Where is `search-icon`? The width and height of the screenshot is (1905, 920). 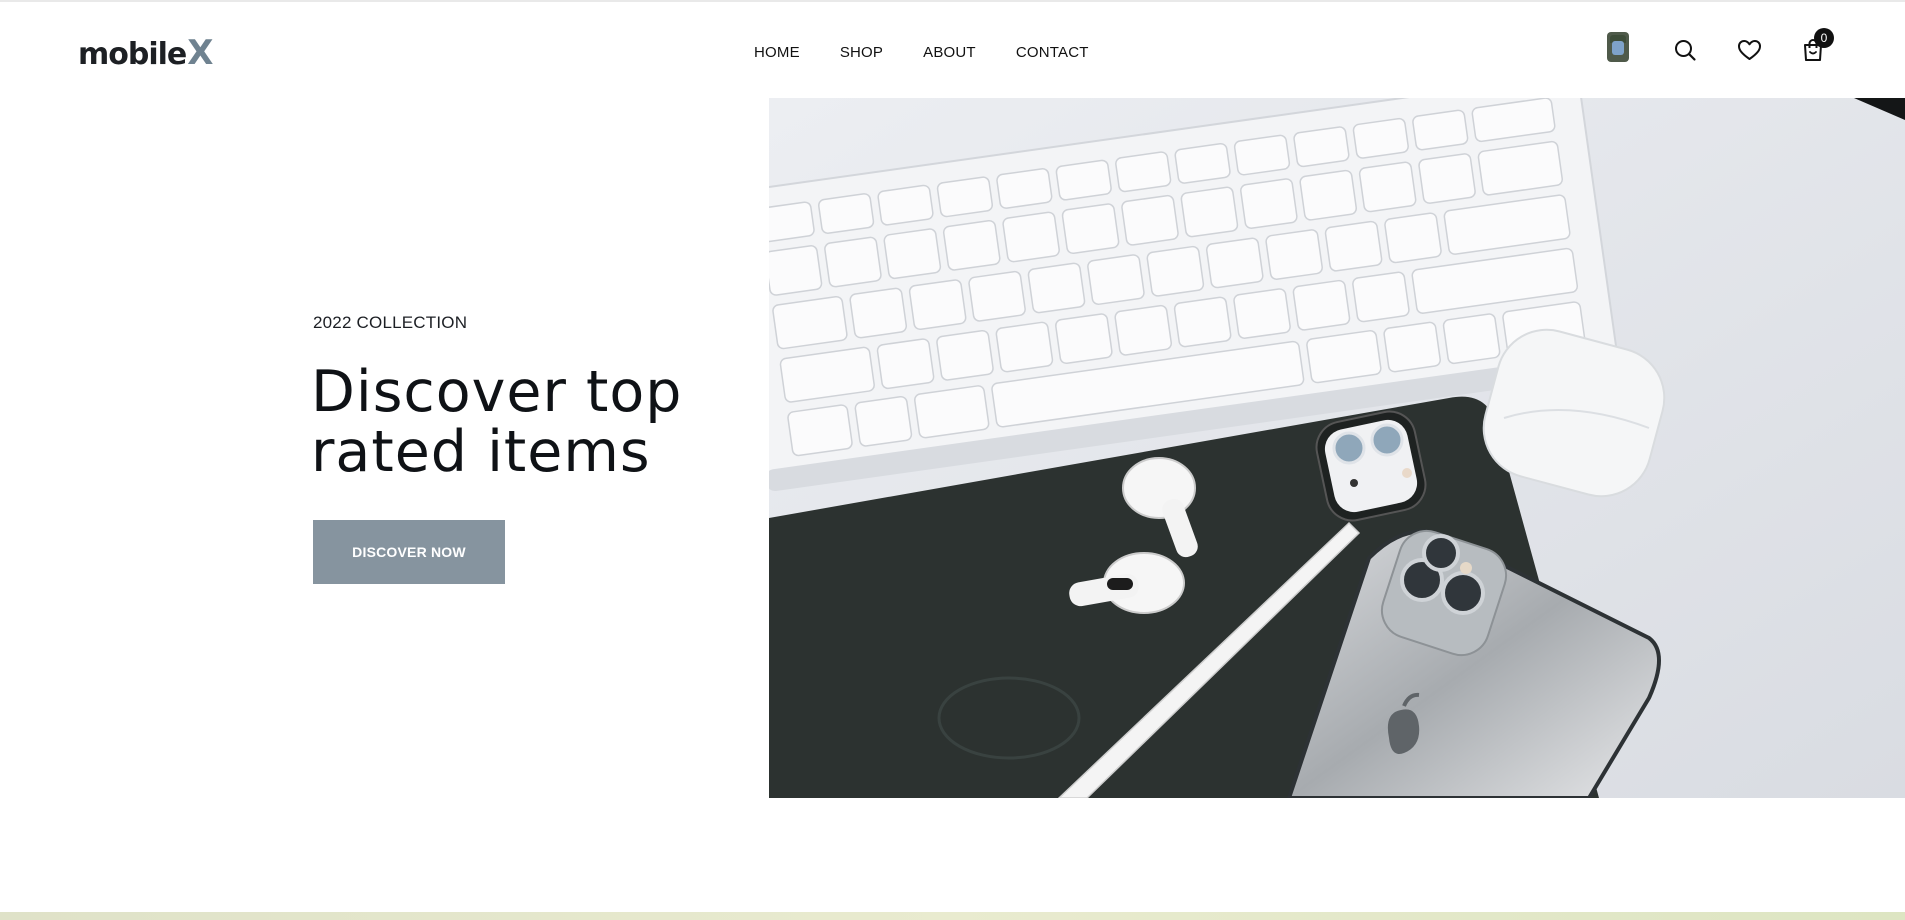 search-icon is located at coordinates (1685, 50).